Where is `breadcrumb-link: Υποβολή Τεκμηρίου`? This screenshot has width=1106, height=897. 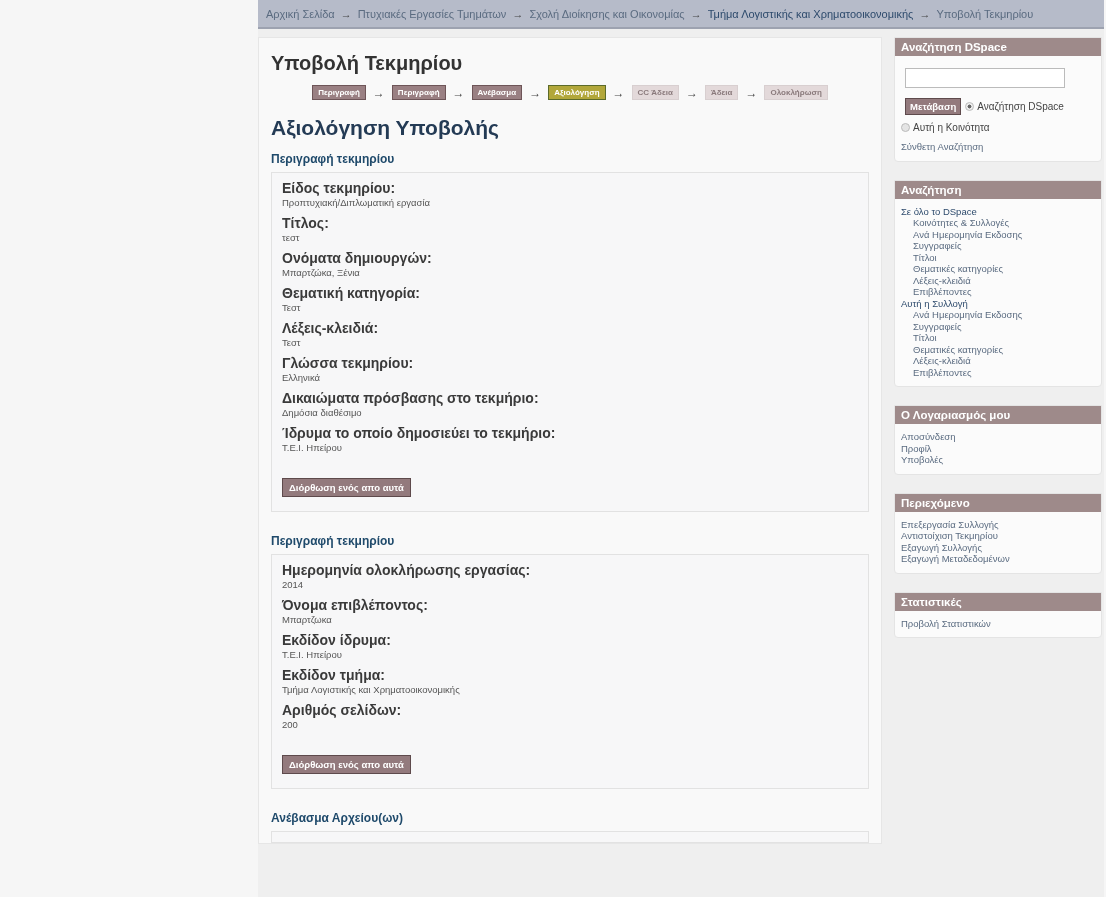
breadcrumb-link: Υποβολή Τεκμηρίου is located at coordinates (985, 14).